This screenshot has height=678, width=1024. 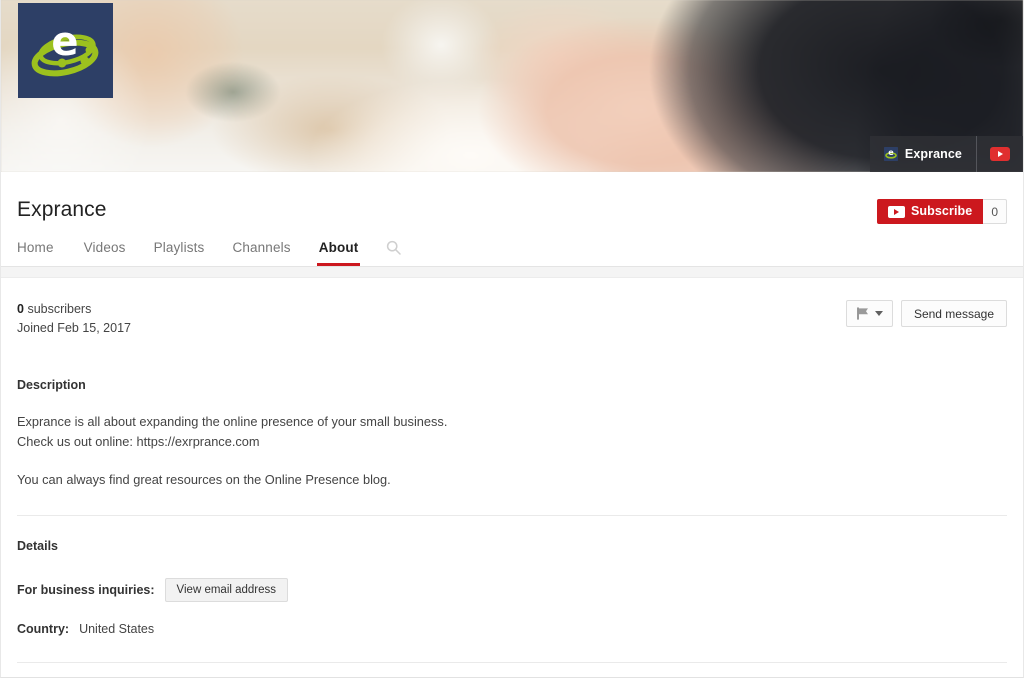 I want to click on tab-home: Home, so click(x=43, y=253).